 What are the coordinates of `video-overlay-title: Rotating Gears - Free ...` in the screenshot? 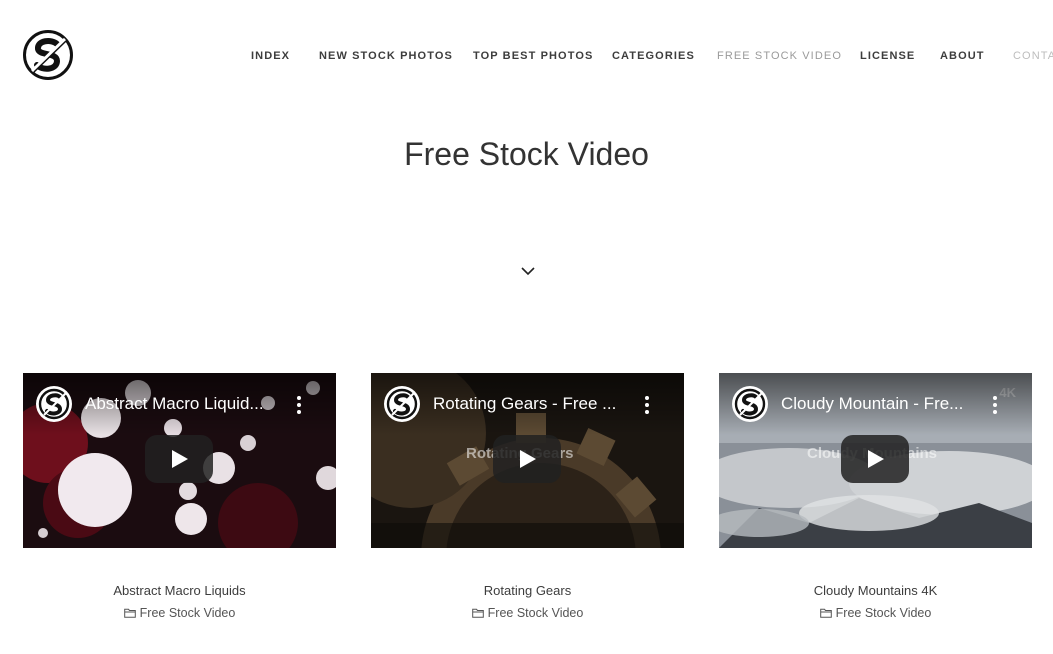 It's located at (533, 404).